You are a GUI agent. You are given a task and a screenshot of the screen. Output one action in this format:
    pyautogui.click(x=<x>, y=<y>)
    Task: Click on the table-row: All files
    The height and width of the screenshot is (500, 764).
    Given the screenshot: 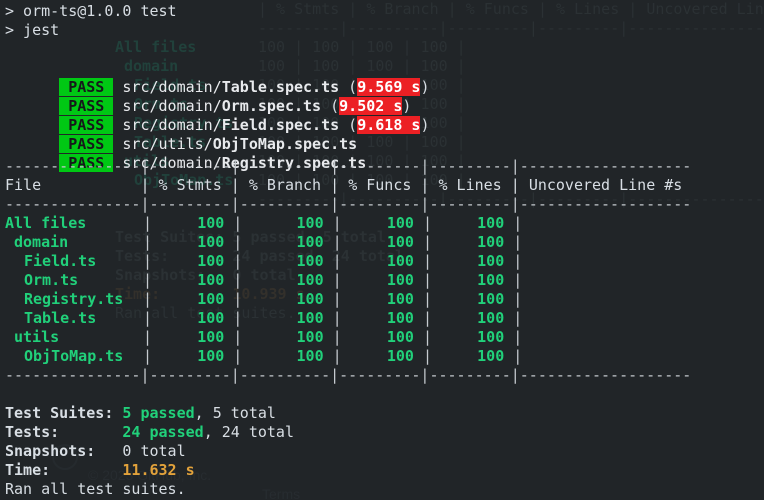 What is the action you would take?
    pyautogui.click(x=45, y=223)
    